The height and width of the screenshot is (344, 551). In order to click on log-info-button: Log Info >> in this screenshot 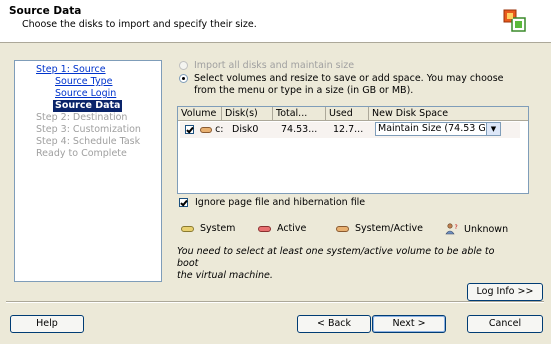, I will do `click(505, 292)`.